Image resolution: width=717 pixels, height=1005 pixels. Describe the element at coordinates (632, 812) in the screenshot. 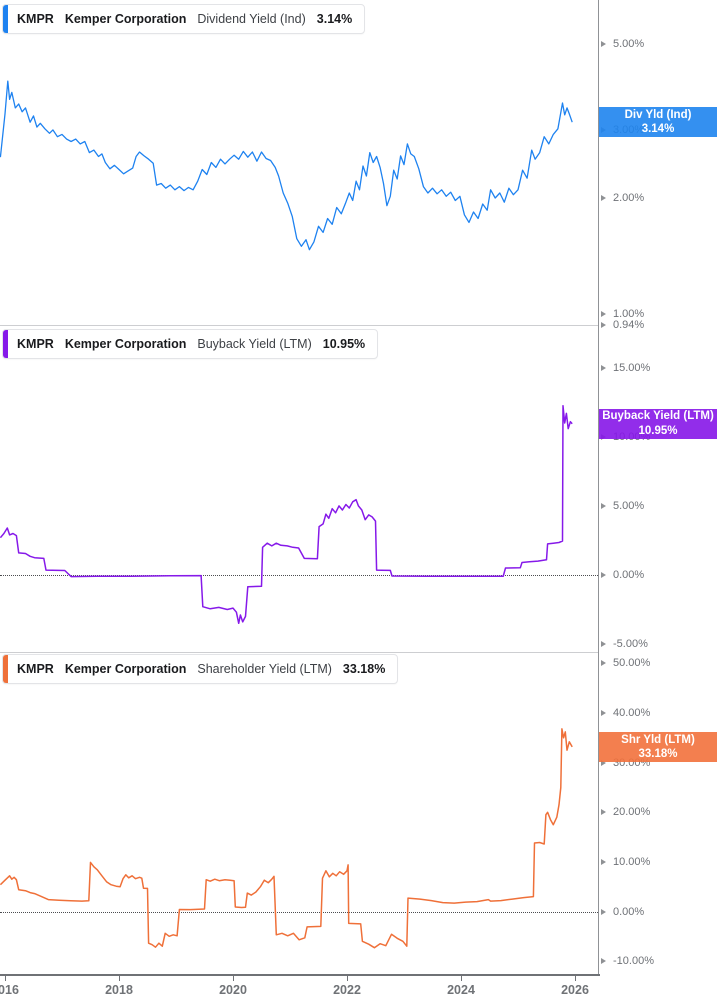

I see `y-axis-tick-label: 20.00%` at that location.